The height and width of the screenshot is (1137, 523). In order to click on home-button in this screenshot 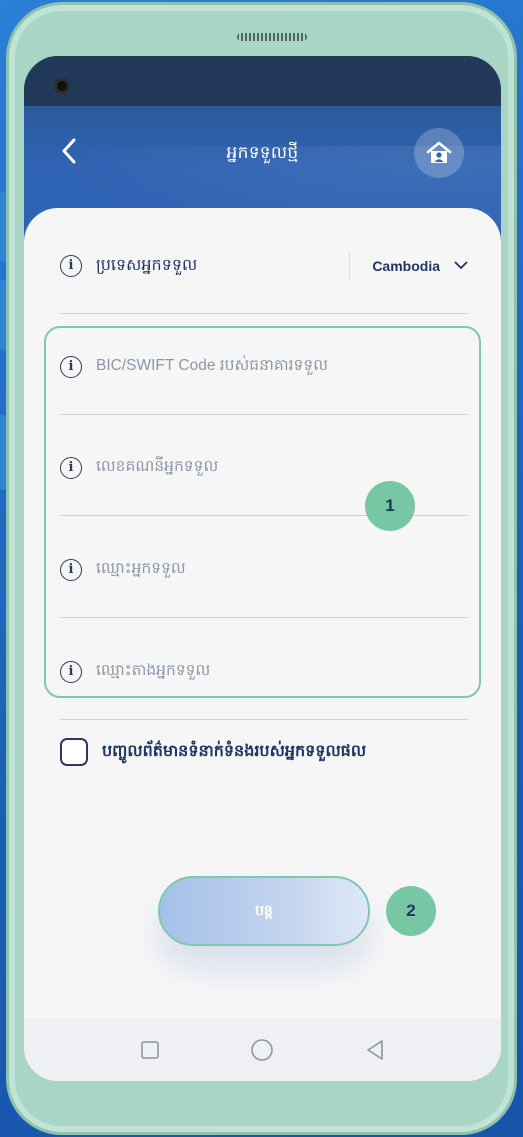, I will do `click(439, 153)`.